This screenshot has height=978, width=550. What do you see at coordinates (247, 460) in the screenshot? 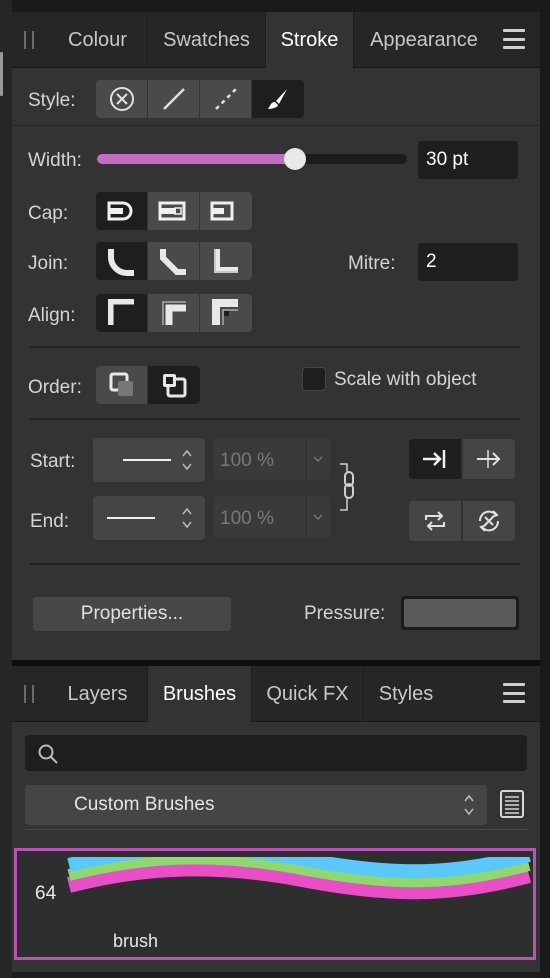
I see `start-percent-value: 100 %` at bounding box center [247, 460].